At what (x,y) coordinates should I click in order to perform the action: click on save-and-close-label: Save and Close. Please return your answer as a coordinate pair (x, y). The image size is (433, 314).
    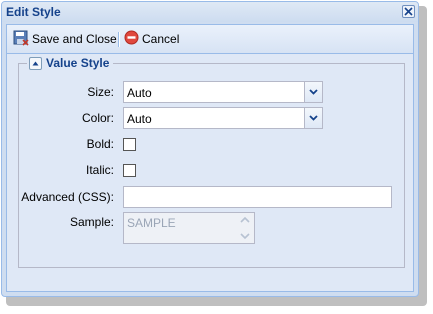
    Looking at the image, I should click on (74, 39).